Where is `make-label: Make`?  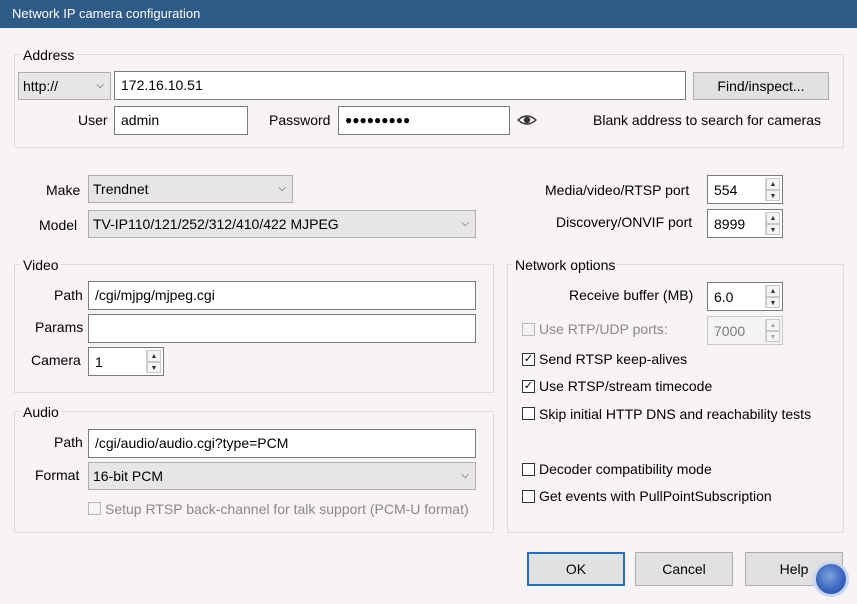
make-label: Make is located at coordinates (63, 190).